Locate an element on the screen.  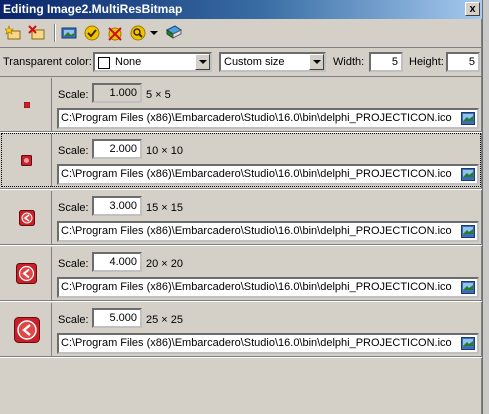
apply-icon is located at coordinates (92, 33).